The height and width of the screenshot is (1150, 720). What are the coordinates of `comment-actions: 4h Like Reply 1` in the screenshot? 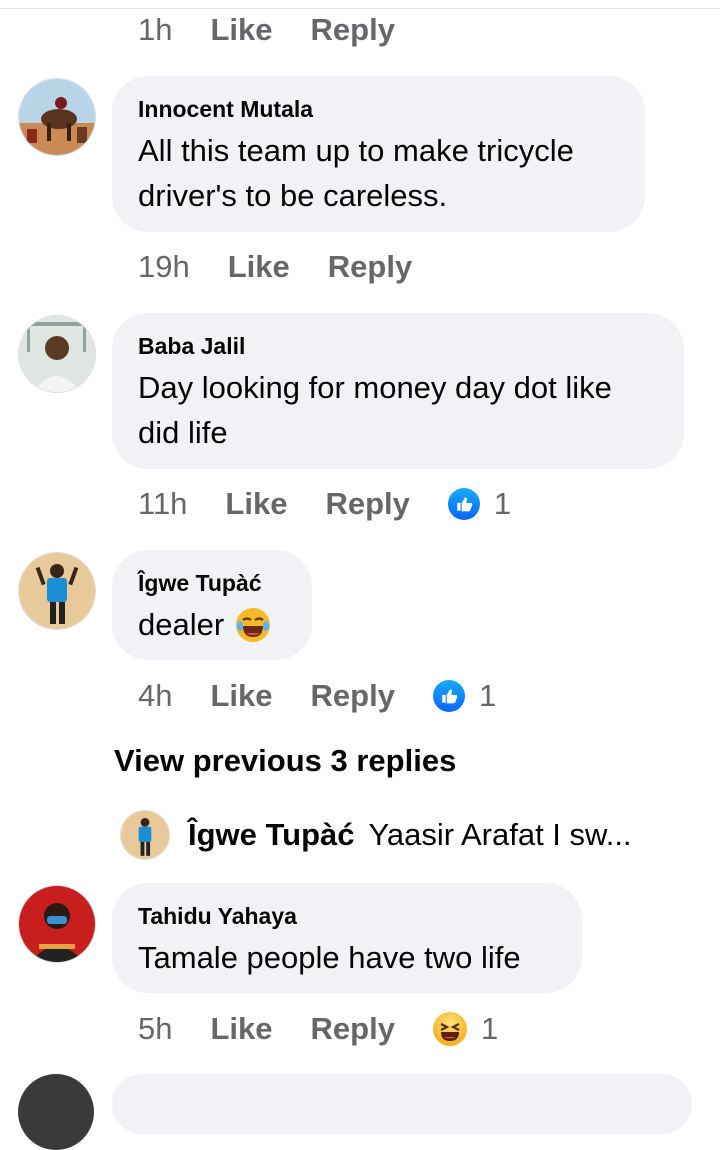 It's located at (317, 696).